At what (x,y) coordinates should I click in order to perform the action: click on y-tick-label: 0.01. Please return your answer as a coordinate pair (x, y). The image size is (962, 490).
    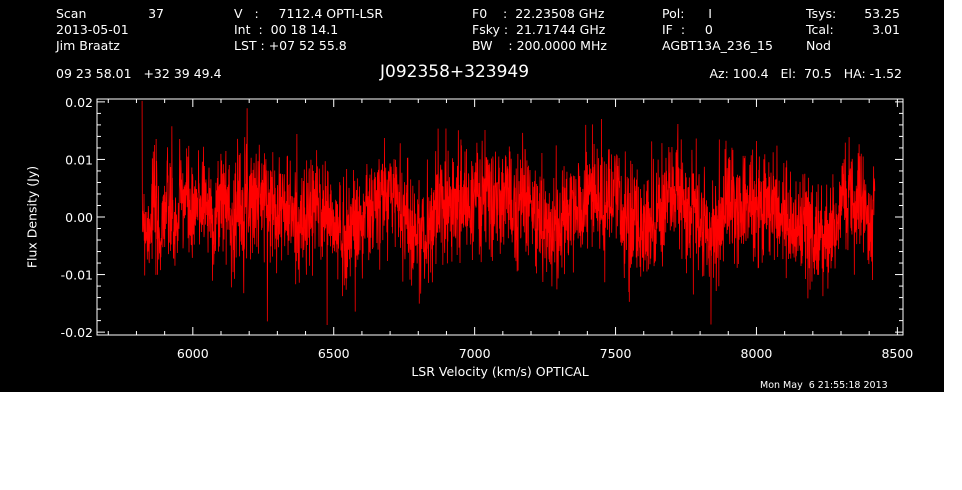
    Looking at the image, I should click on (79, 159).